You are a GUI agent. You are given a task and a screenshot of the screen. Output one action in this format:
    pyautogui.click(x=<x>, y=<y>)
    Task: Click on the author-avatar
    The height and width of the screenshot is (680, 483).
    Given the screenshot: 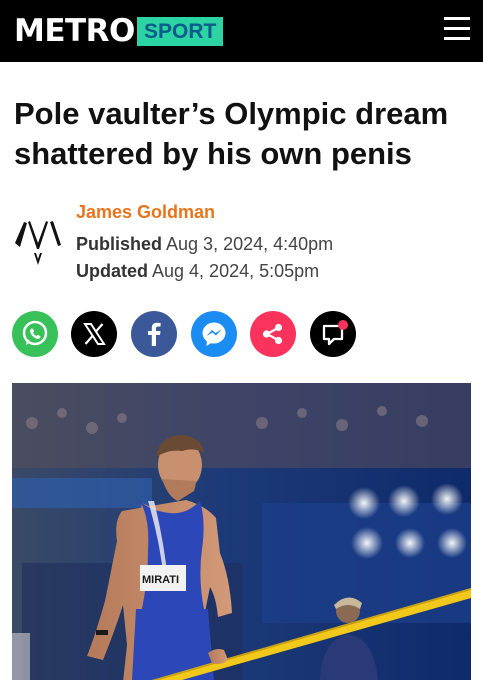 What is the action you would take?
    pyautogui.click(x=38, y=239)
    